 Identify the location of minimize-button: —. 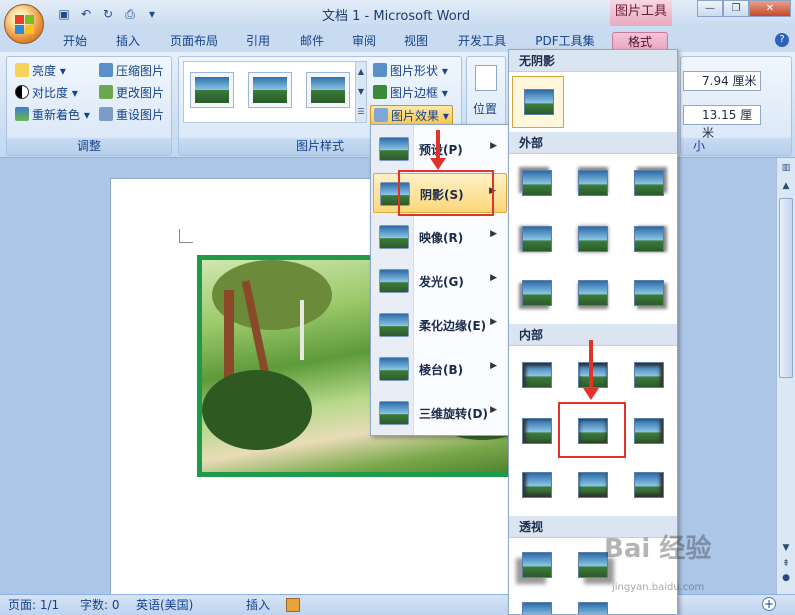
(710, 8).